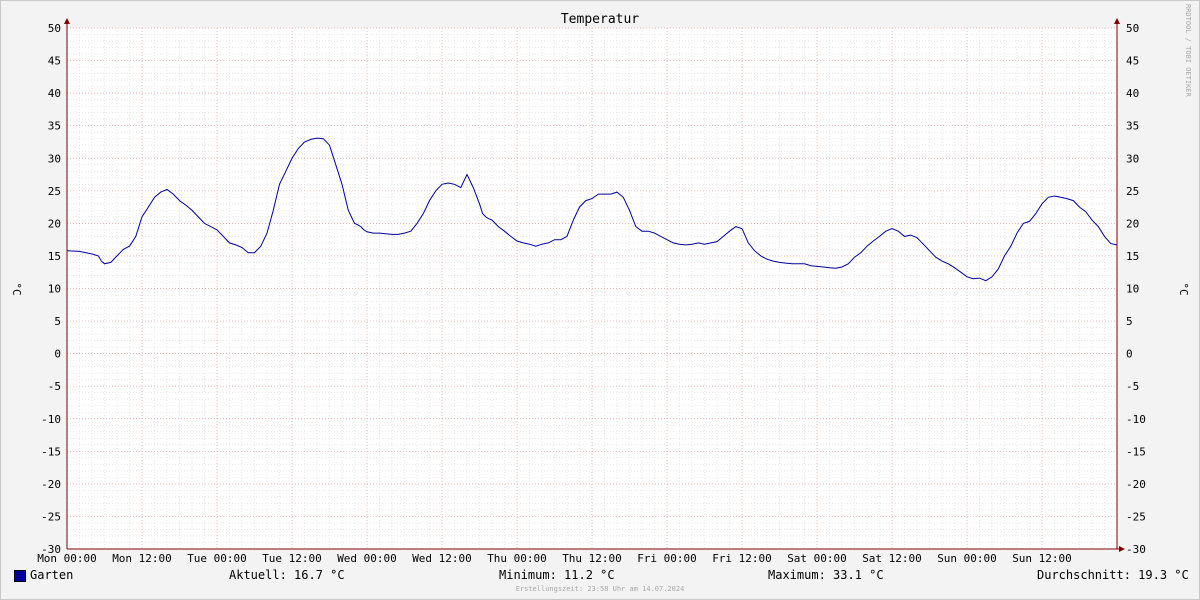 The width and height of the screenshot is (1200, 600). What do you see at coordinates (54, 289) in the screenshot?
I see `y-tick-label-left: 10` at bounding box center [54, 289].